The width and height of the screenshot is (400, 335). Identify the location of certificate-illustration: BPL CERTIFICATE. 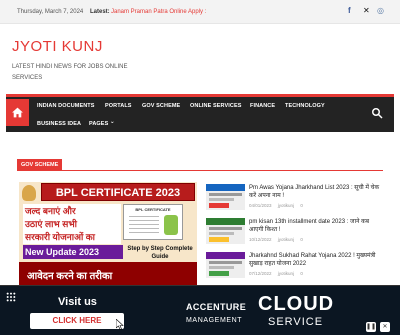
(153, 222).